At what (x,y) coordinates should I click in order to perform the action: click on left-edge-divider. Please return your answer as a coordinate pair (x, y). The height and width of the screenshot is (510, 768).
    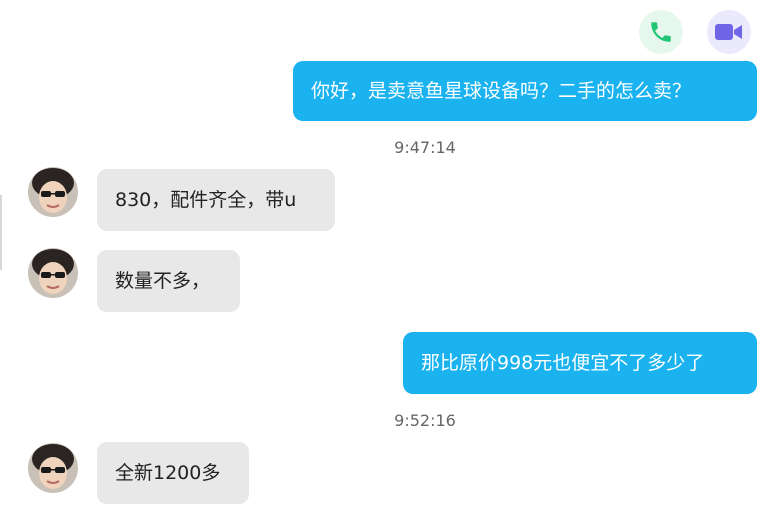
    Looking at the image, I should click on (1, 232).